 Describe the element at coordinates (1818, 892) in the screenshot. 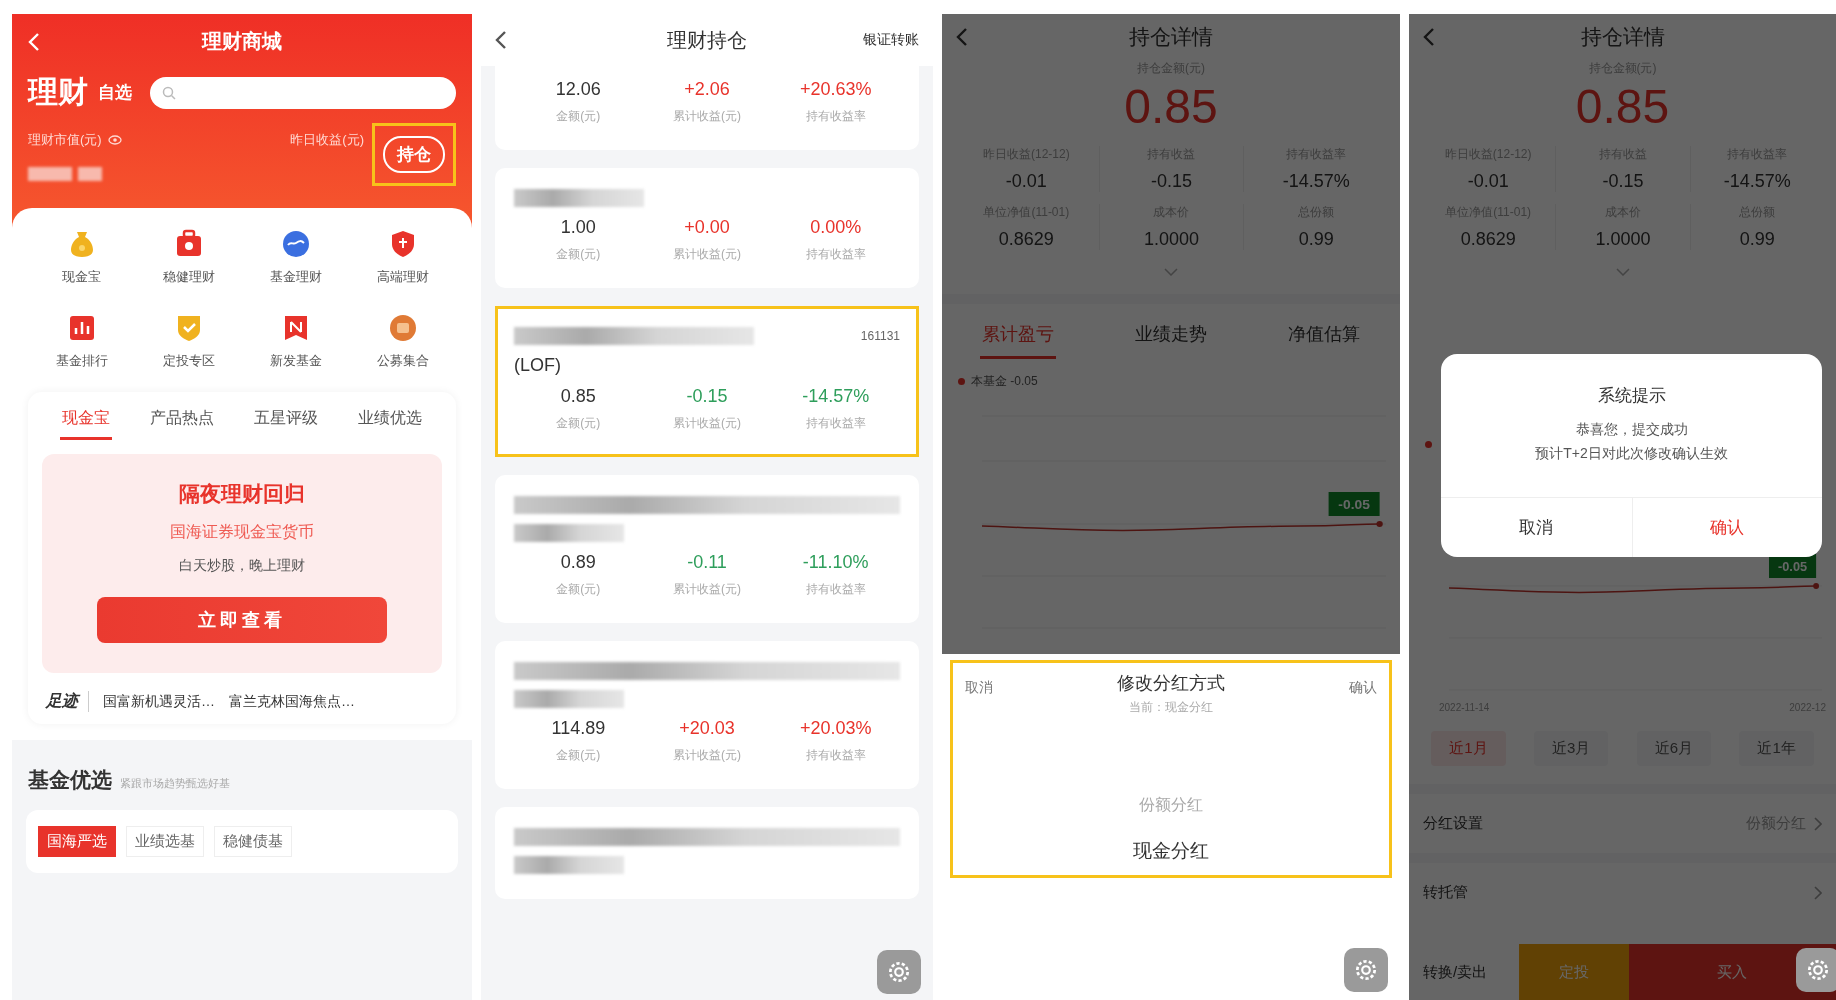

I see `chevron-right-icon` at that location.